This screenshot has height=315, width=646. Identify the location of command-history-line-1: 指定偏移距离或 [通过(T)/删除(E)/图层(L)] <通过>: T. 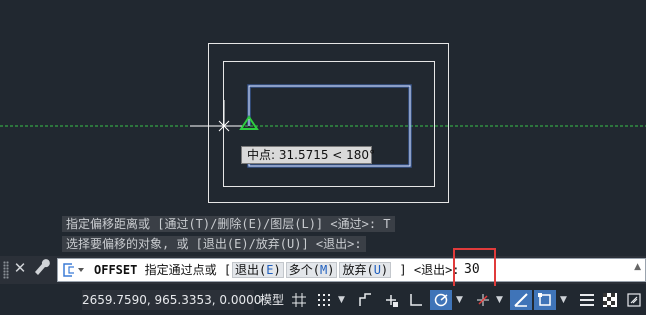
(228, 224).